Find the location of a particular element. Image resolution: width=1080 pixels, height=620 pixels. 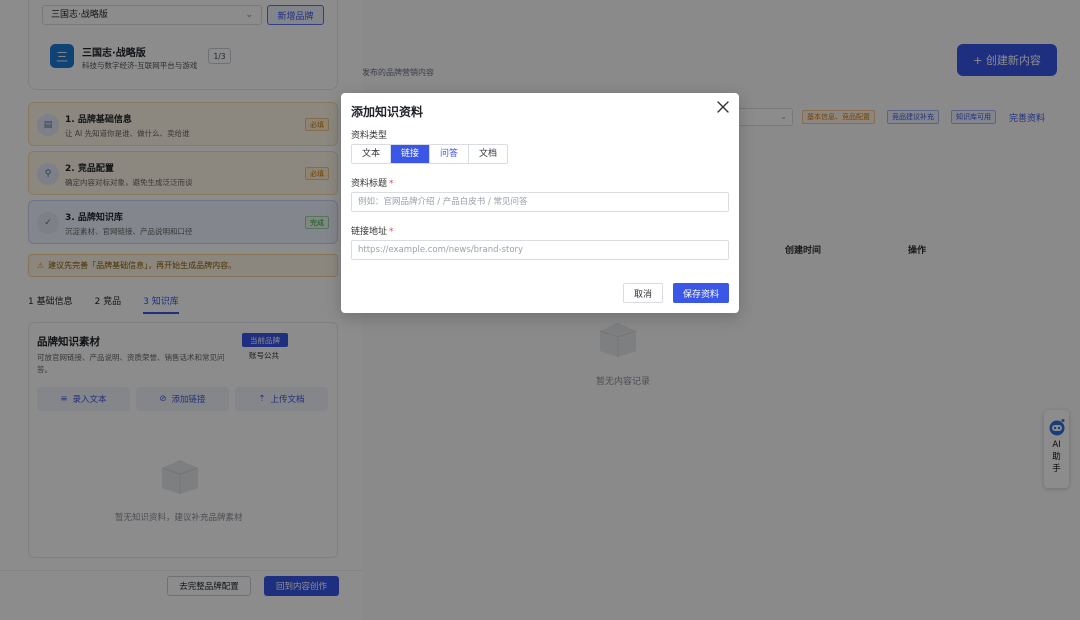

type-option-document: 文档 is located at coordinates (488, 154).